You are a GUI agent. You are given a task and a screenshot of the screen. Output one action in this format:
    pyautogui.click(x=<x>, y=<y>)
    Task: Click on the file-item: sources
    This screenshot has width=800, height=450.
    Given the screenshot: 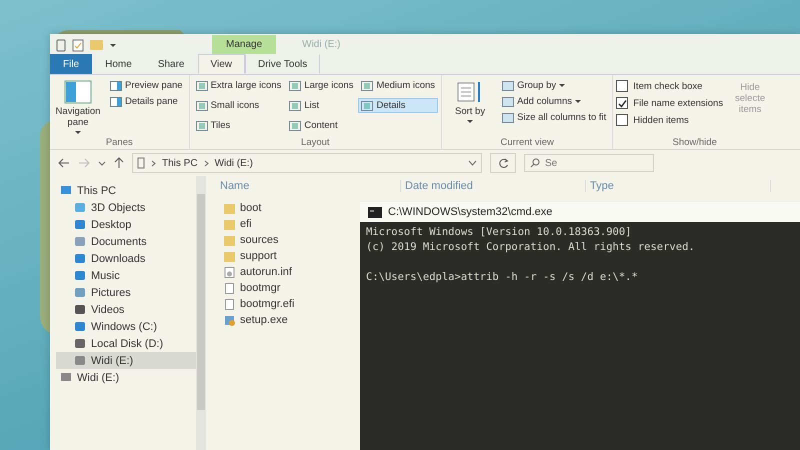 What is the action you would take?
    pyautogui.click(x=280, y=240)
    